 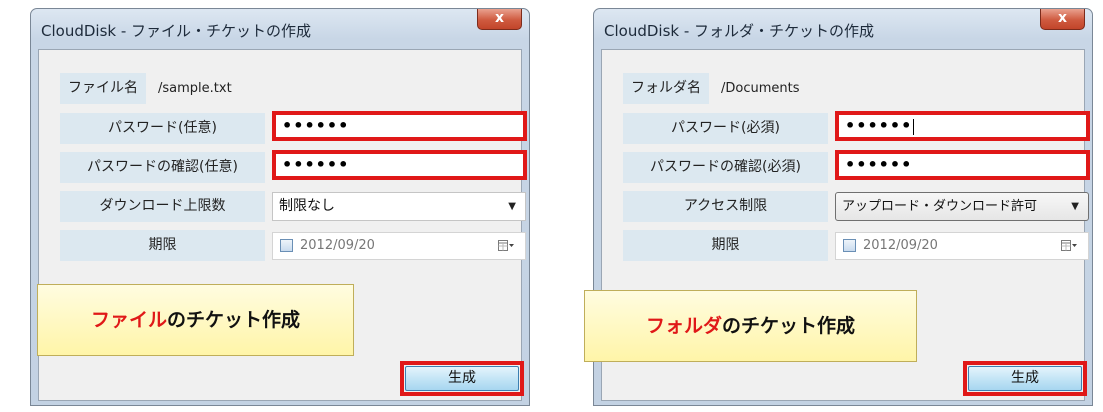 I want to click on folder-name-value: /Documents, so click(x=760, y=88).